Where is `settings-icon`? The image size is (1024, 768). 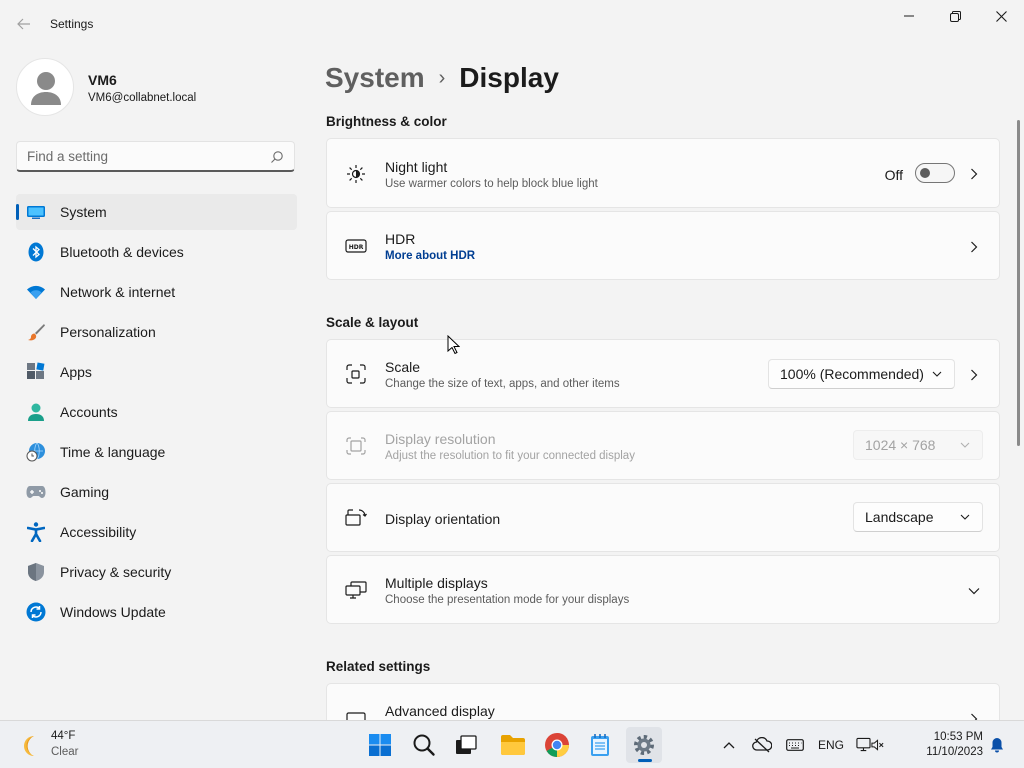 settings-icon is located at coordinates (644, 745).